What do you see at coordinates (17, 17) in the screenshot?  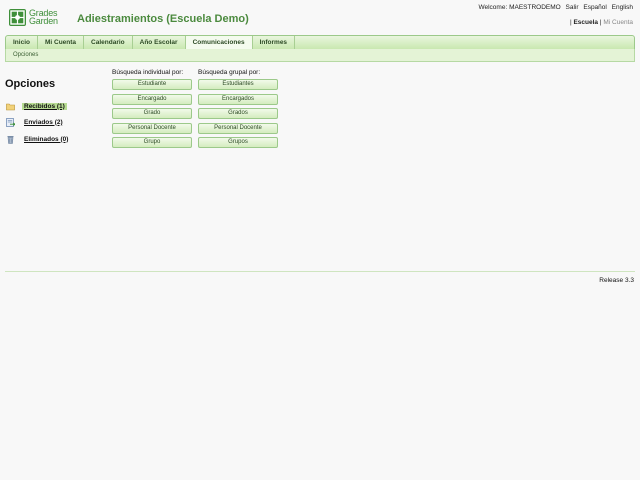 I see `logo-icon` at bounding box center [17, 17].